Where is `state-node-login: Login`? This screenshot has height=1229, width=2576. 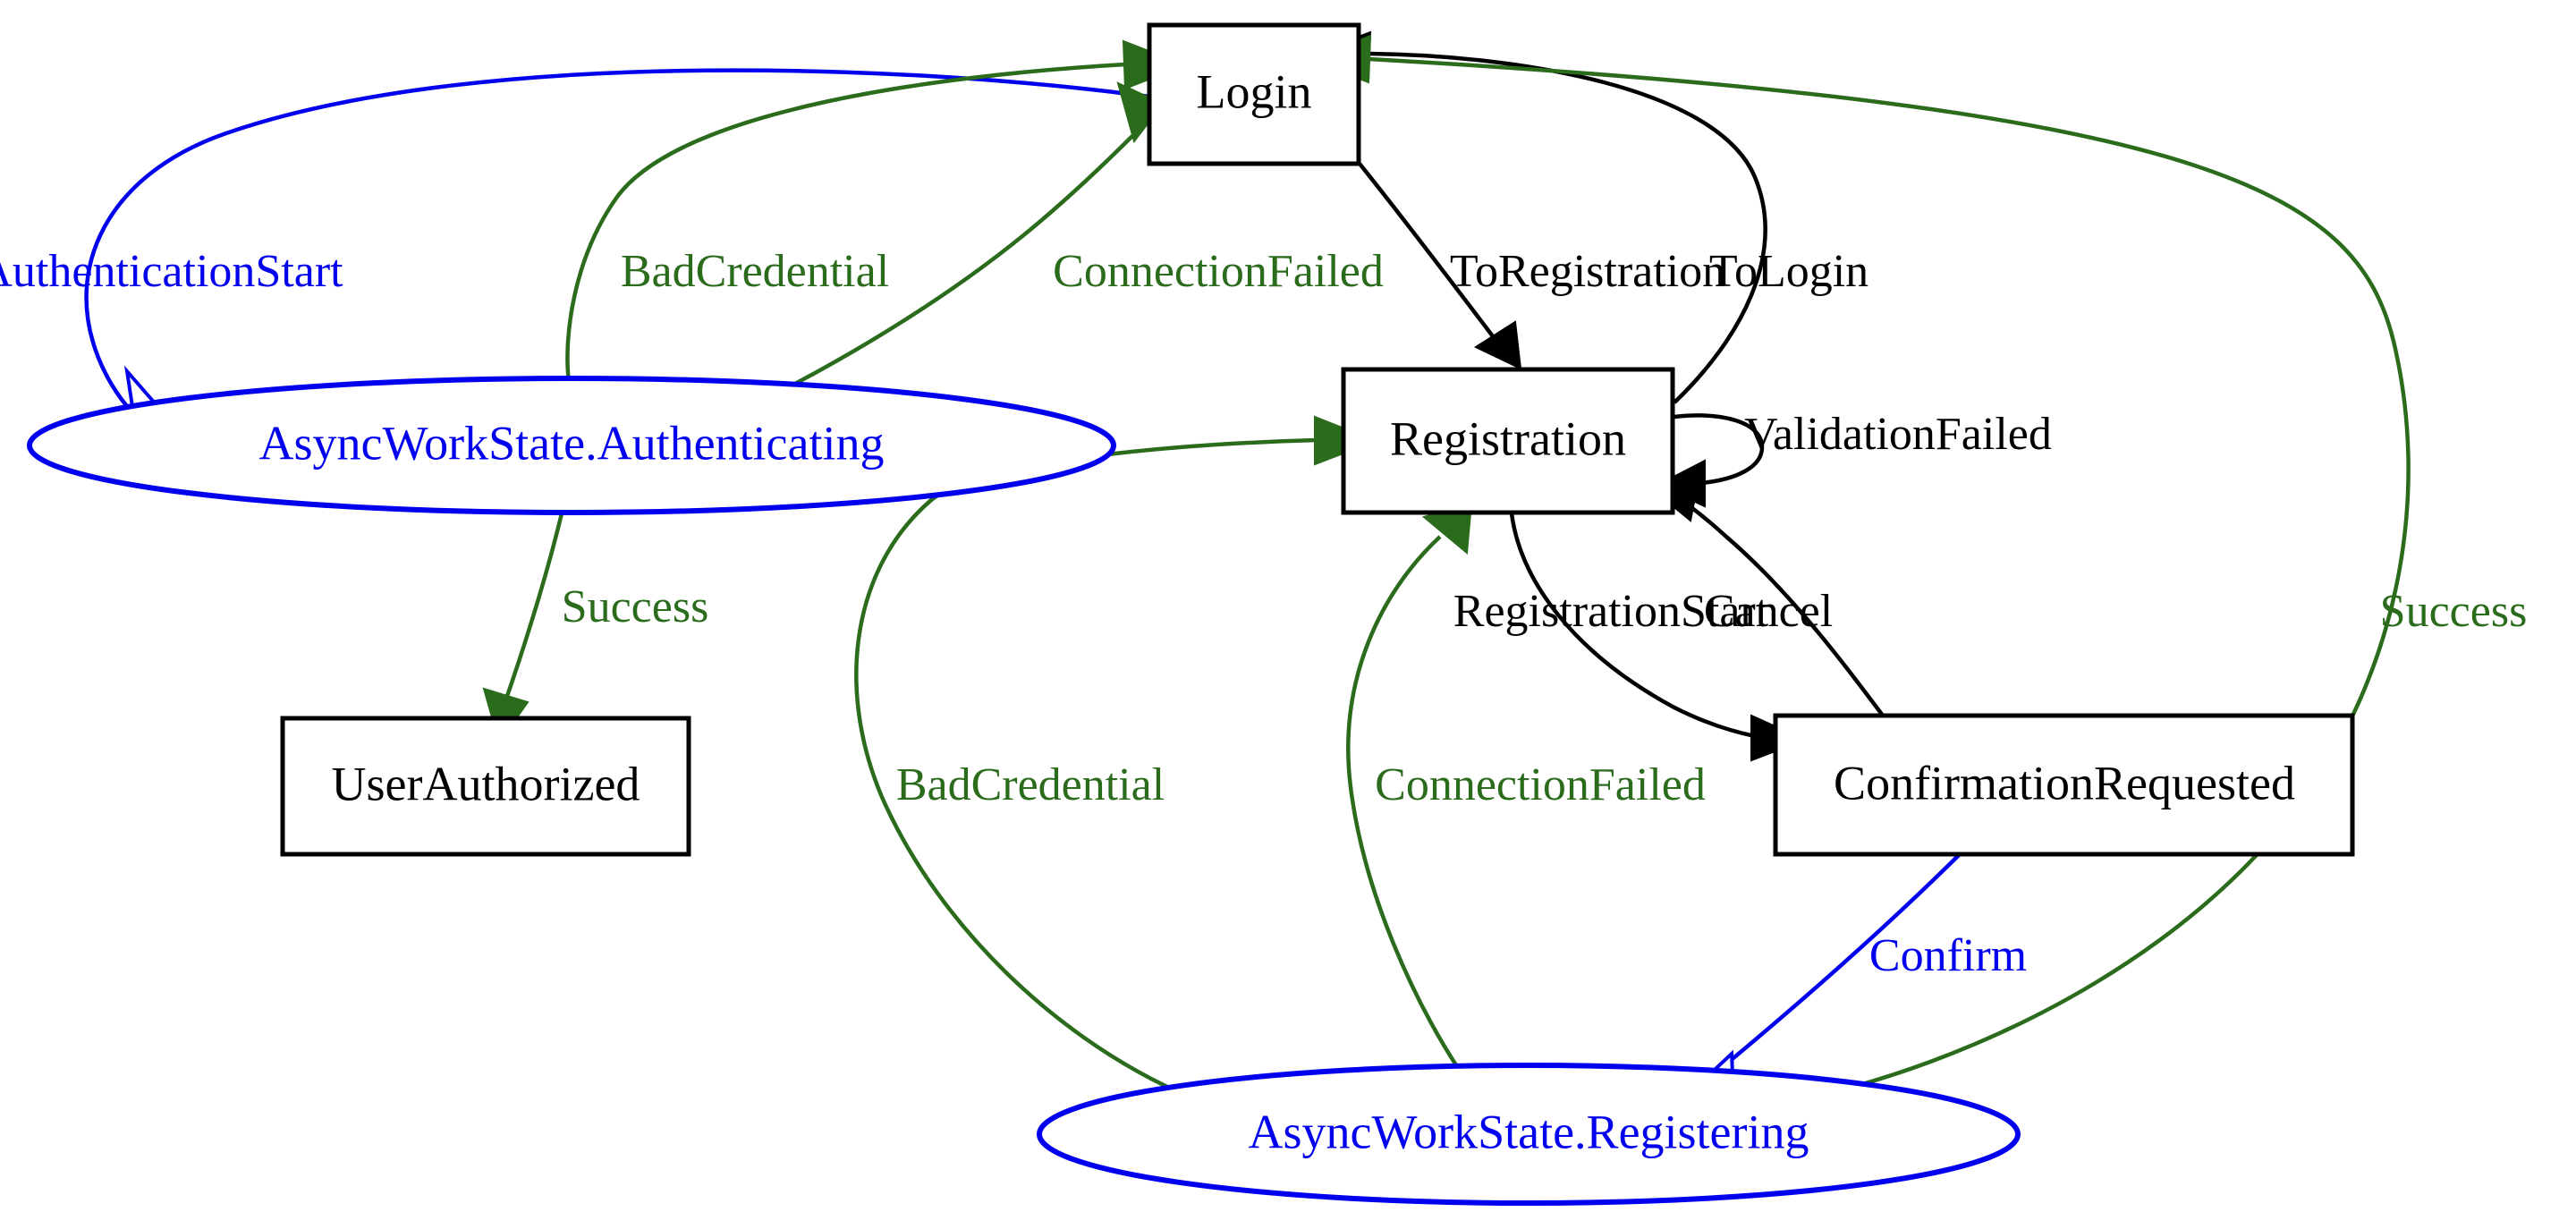 state-node-login: Login is located at coordinates (1254, 94).